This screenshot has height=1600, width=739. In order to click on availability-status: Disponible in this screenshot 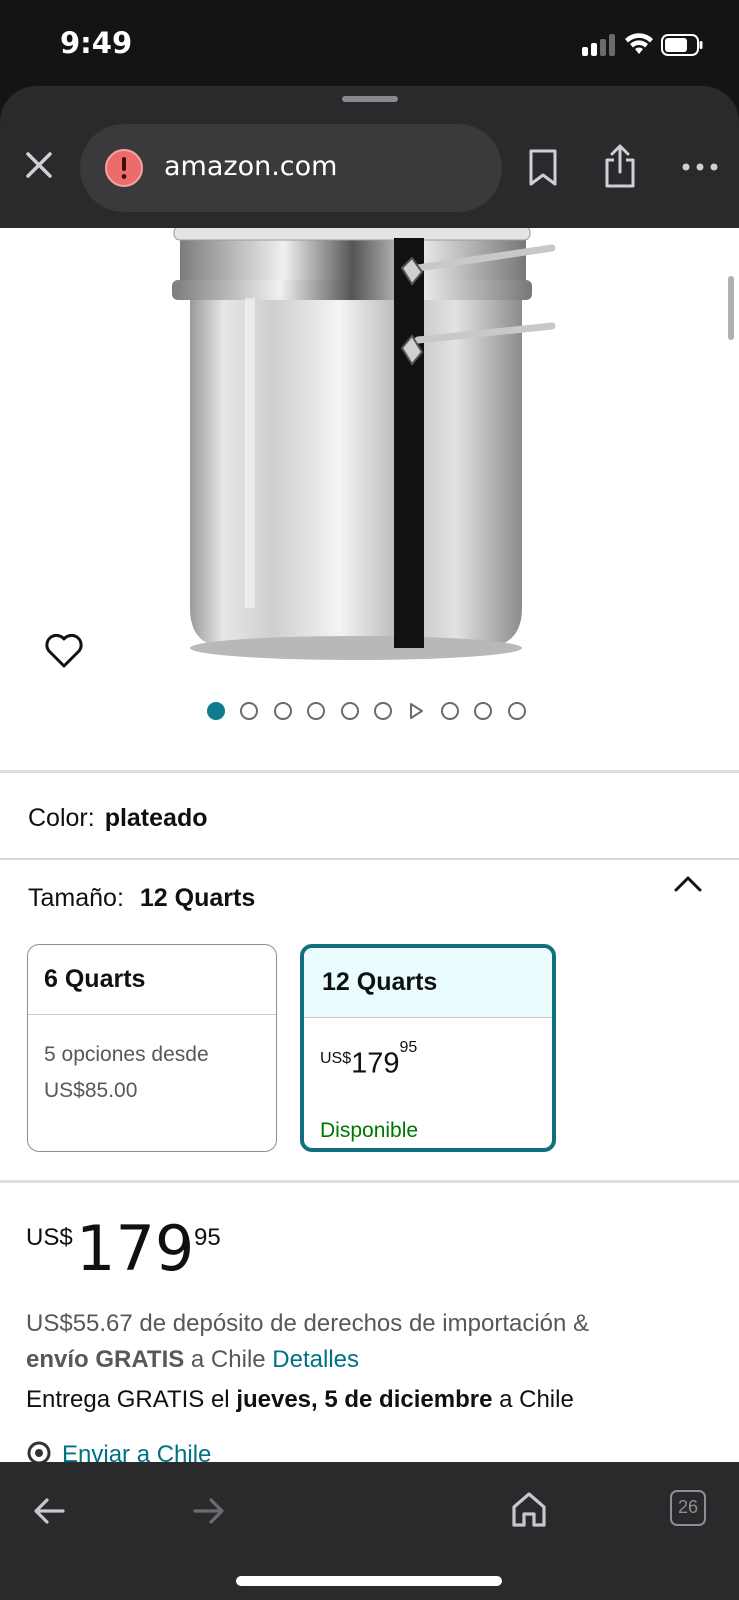, I will do `click(369, 1130)`.